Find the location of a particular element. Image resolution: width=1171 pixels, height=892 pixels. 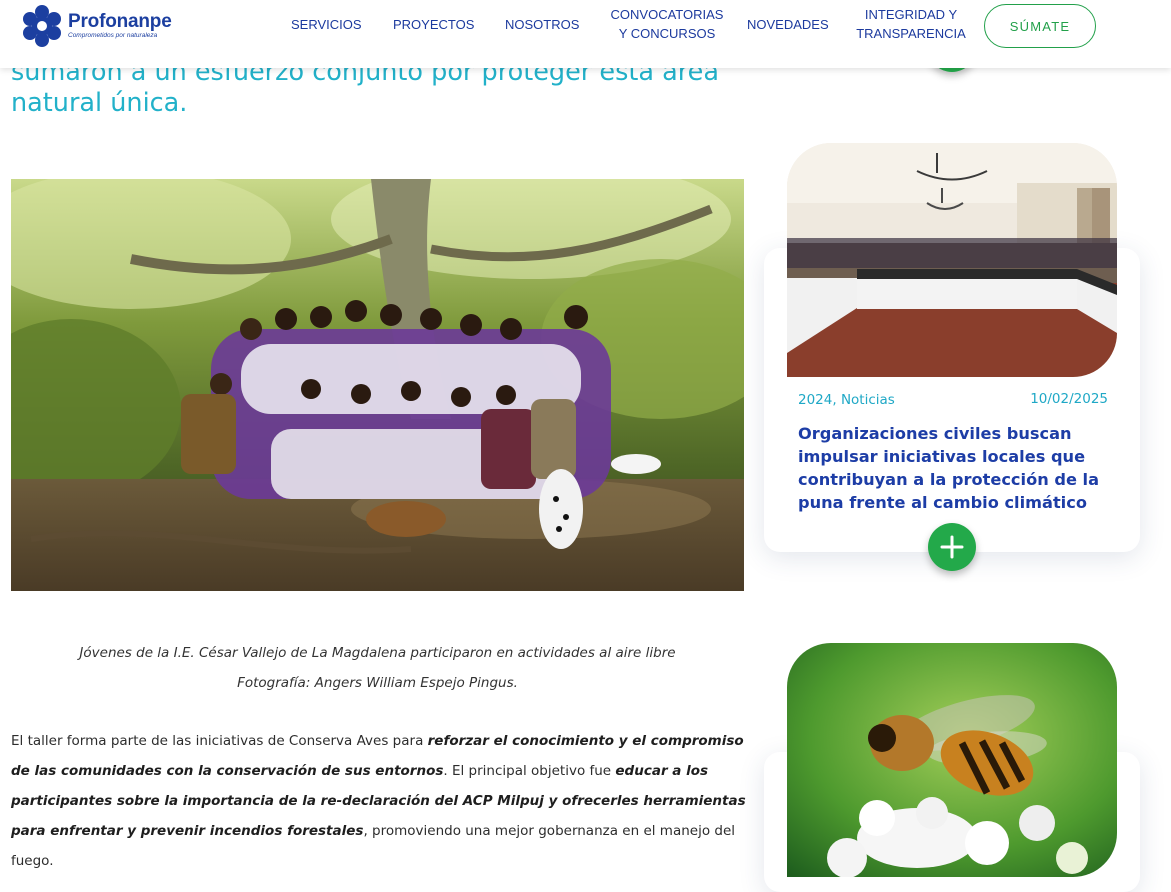

nav-nosotros: NOSOTROS is located at coordinates (542, 24).